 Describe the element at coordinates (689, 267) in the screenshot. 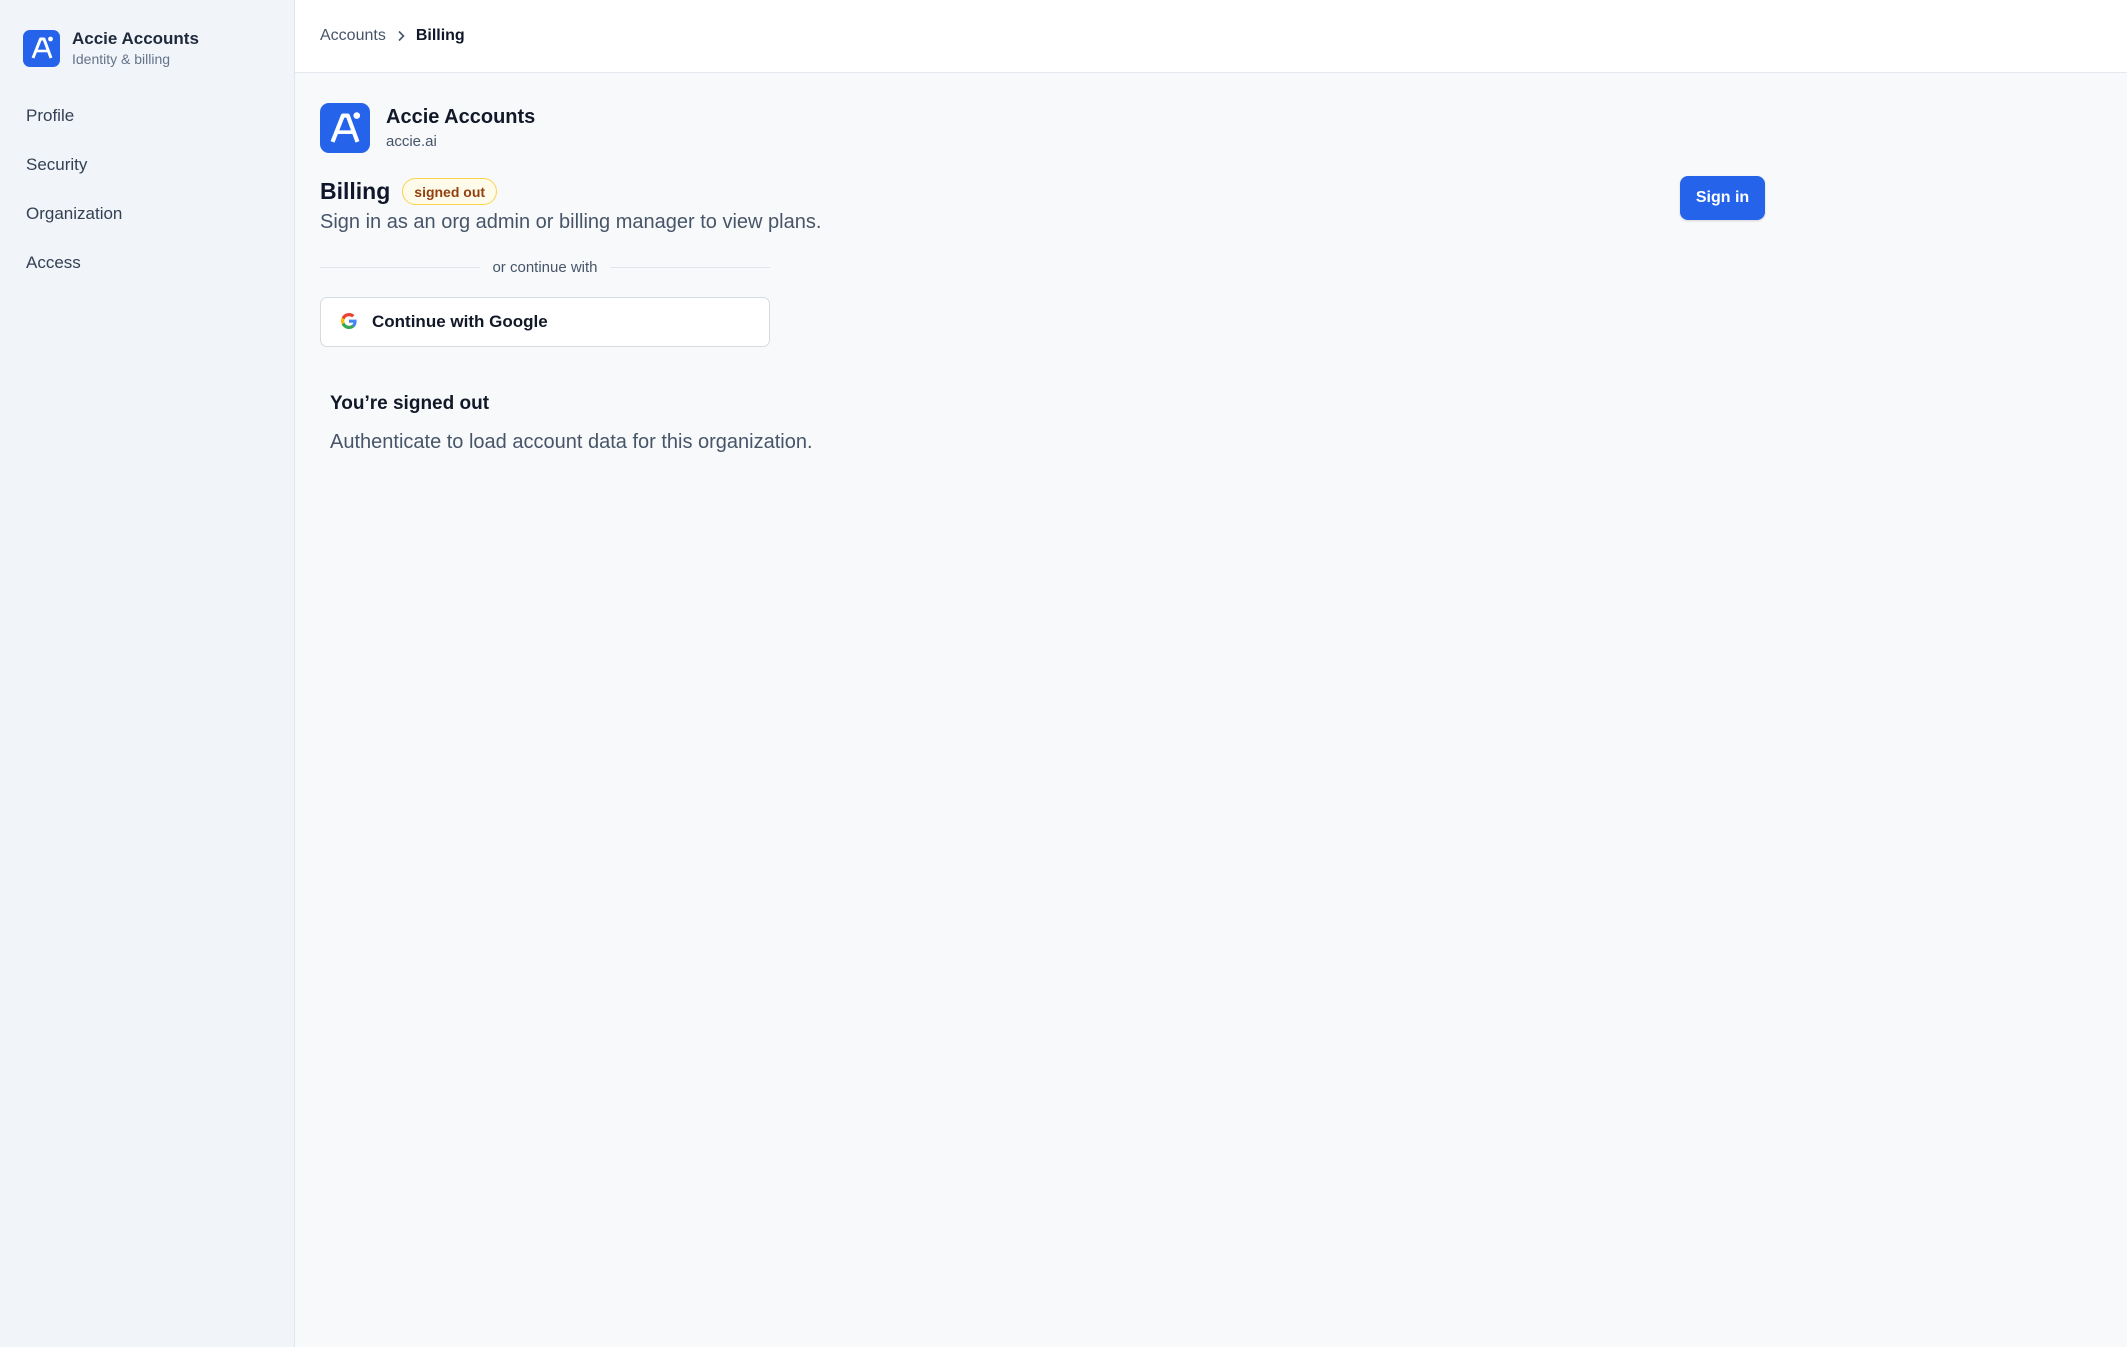

I see `divider-line-right` at that location.